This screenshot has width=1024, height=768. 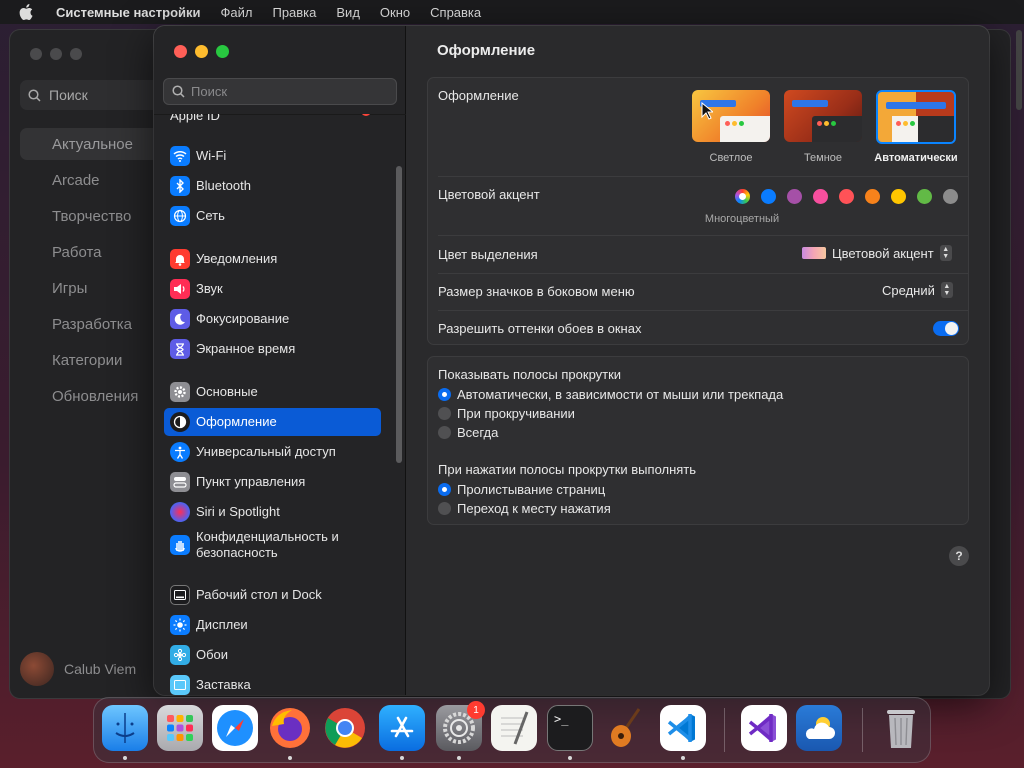 I want to click on store-category-games: Игры, so click(x=90, y=288).